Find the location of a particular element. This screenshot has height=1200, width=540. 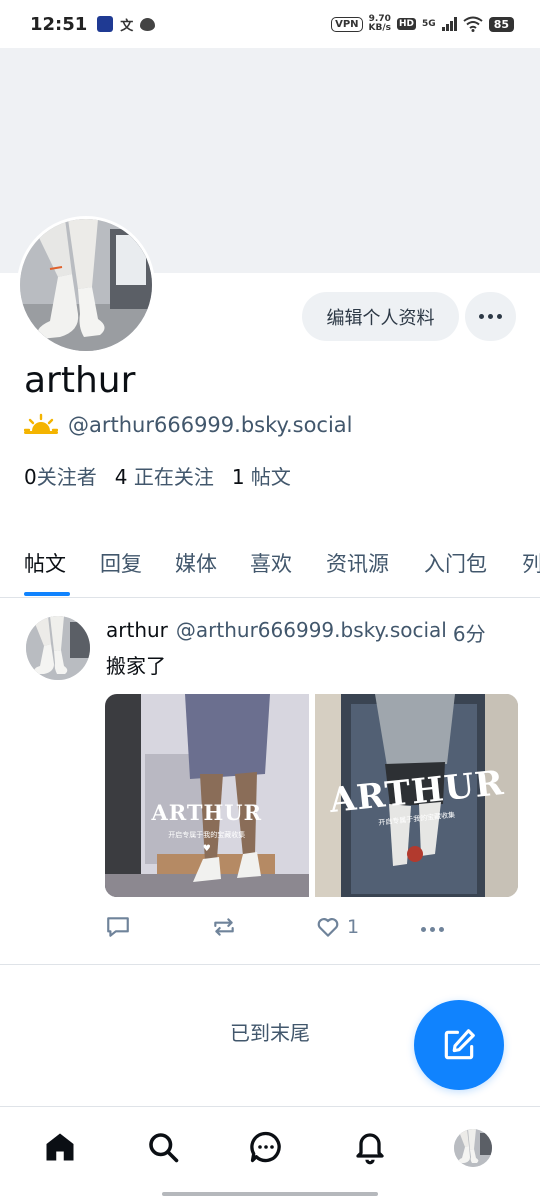

status-time: 12:51 is located at coordinates (59, 24).